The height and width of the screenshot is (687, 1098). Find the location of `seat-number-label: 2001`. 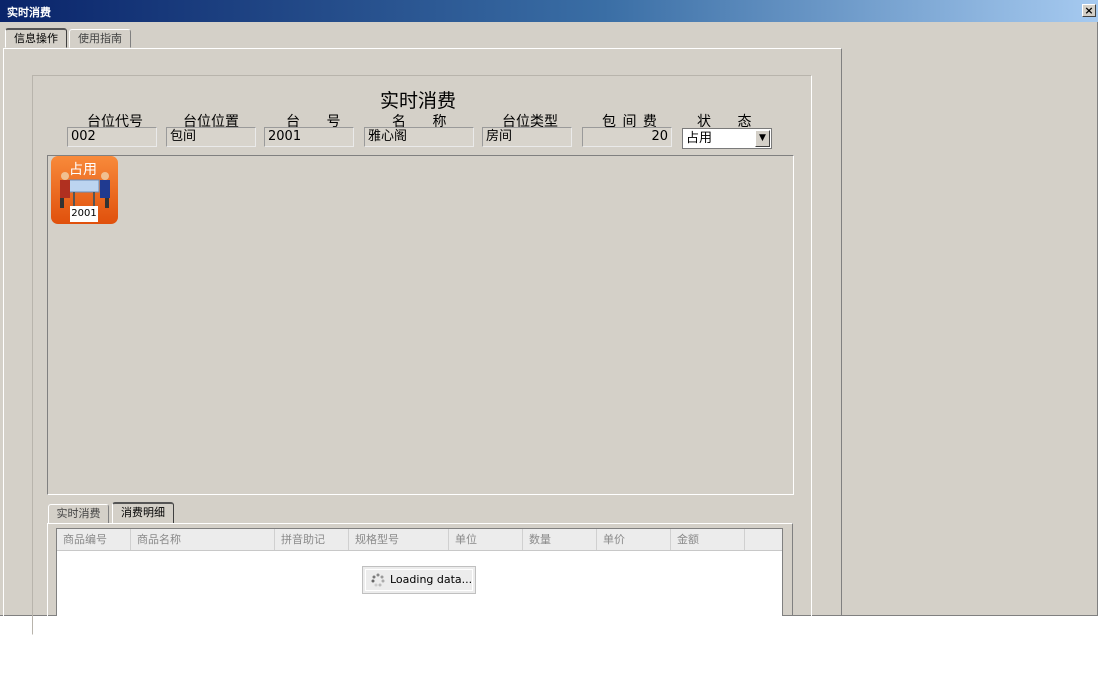

seat-number-label: 2001 is located at coordinates (84, 214).